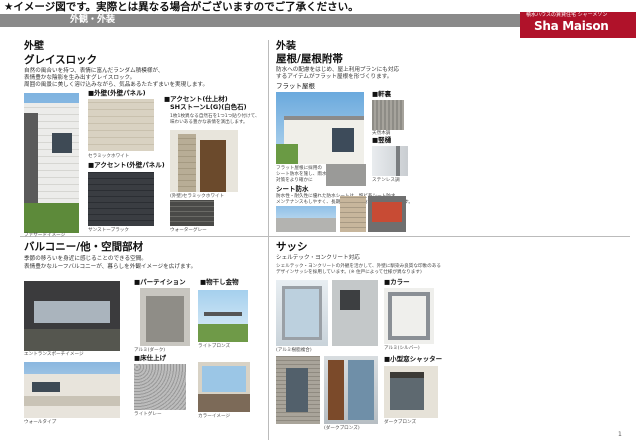  What do you see at coordinates (286, 46) in the screenshot?
I see `roof-heading: 外装` at bounding box center [286, 46].